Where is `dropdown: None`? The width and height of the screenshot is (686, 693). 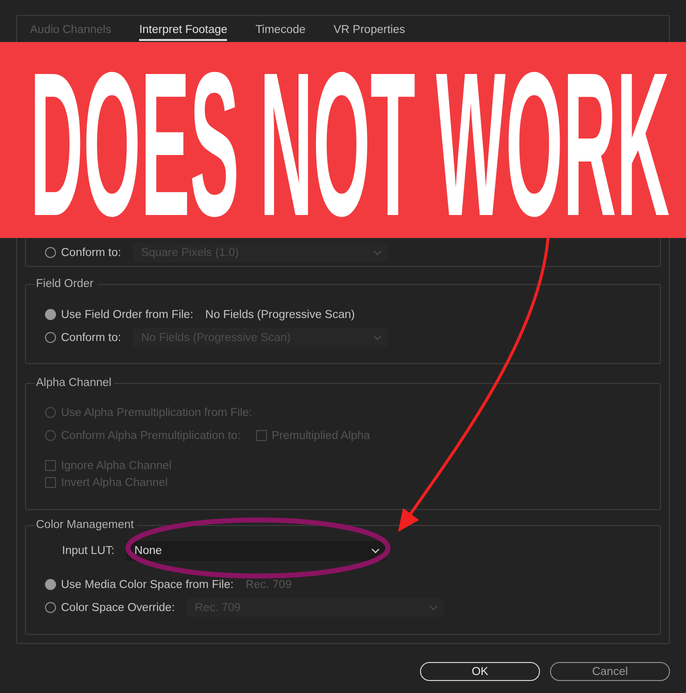
dropdown: None is located at coordinates (256, 551).